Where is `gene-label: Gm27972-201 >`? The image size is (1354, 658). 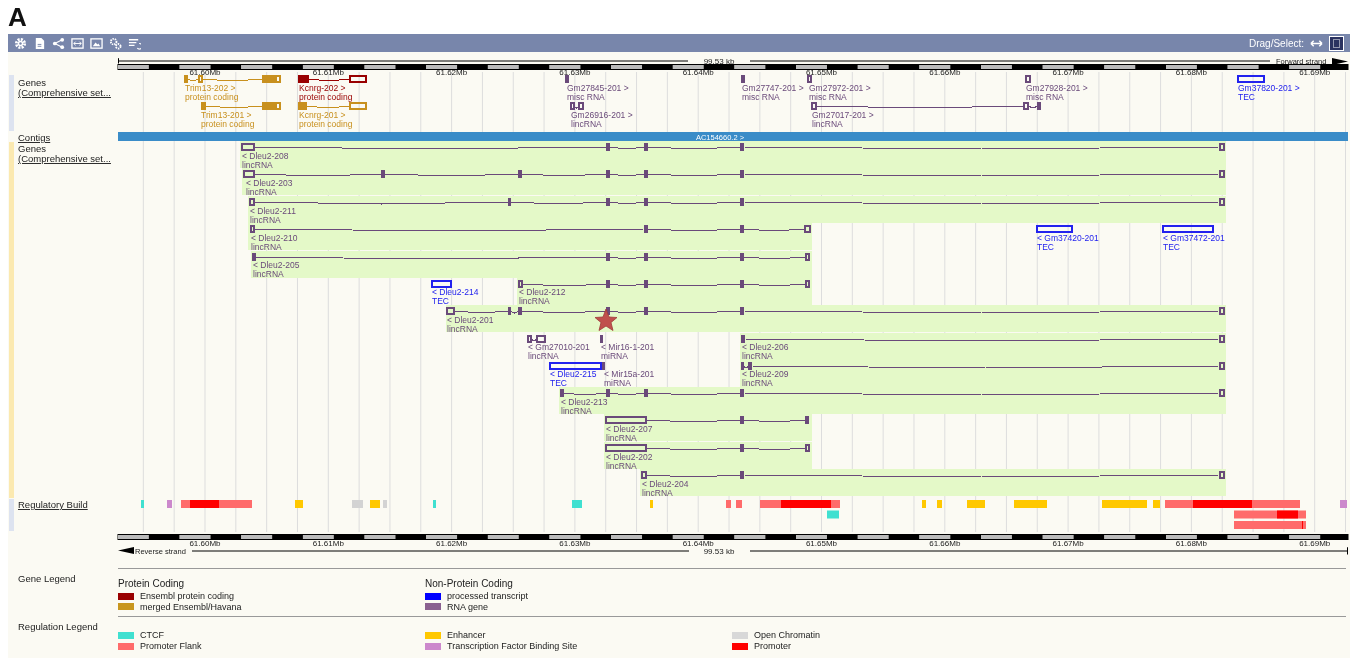 gene-label: Gm27972-201 > is located at coordinates (840, 88).